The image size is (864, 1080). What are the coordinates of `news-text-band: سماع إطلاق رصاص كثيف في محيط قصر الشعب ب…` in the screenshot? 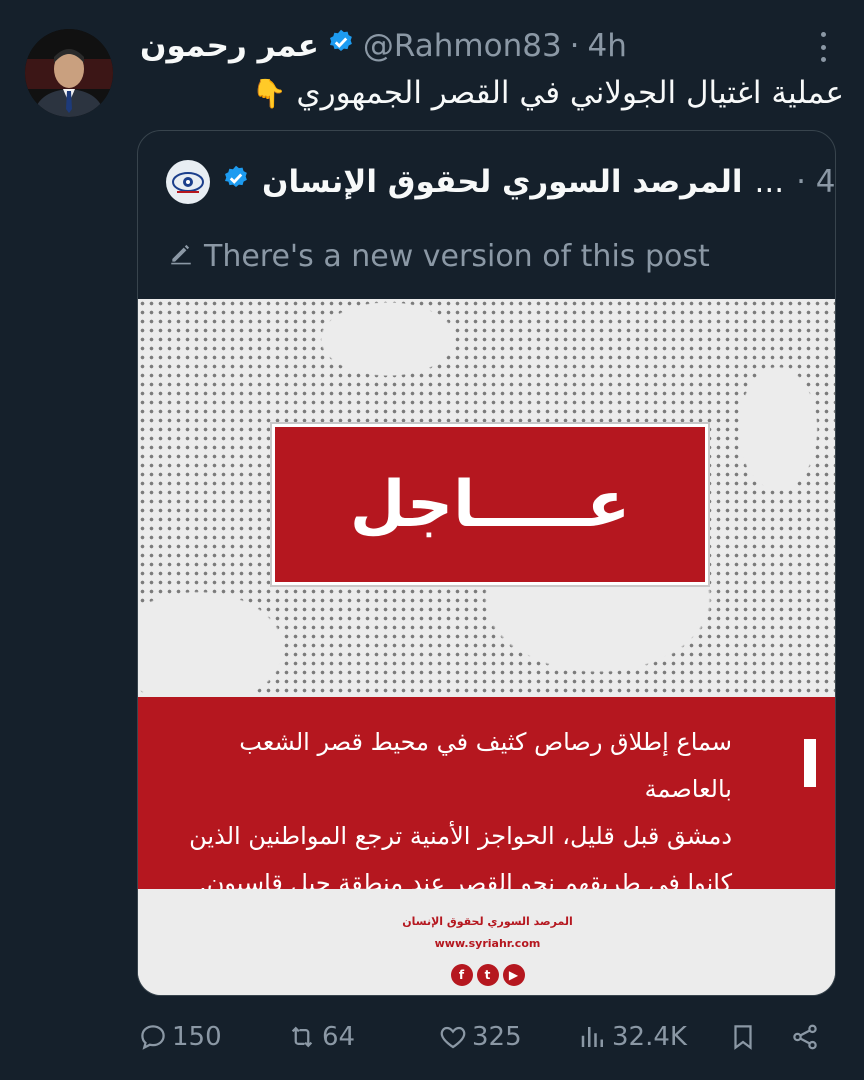 It's located at (486, 797).